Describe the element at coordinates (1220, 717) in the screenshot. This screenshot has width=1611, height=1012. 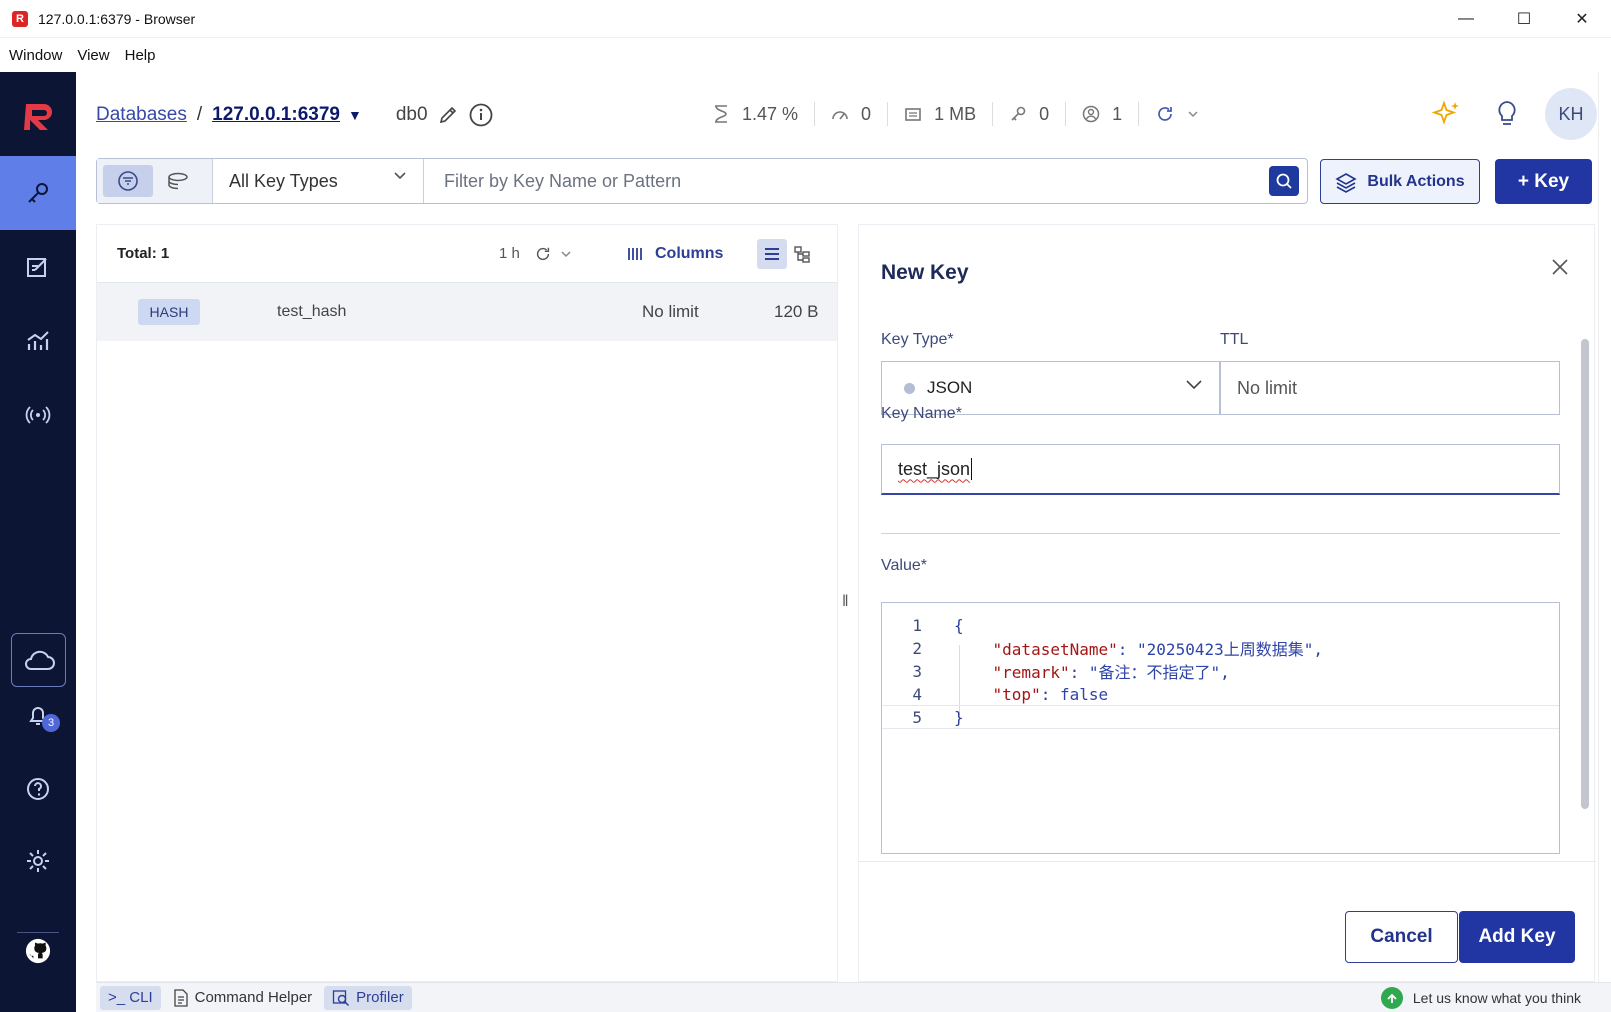
I see `code-line: 5}` at that location.